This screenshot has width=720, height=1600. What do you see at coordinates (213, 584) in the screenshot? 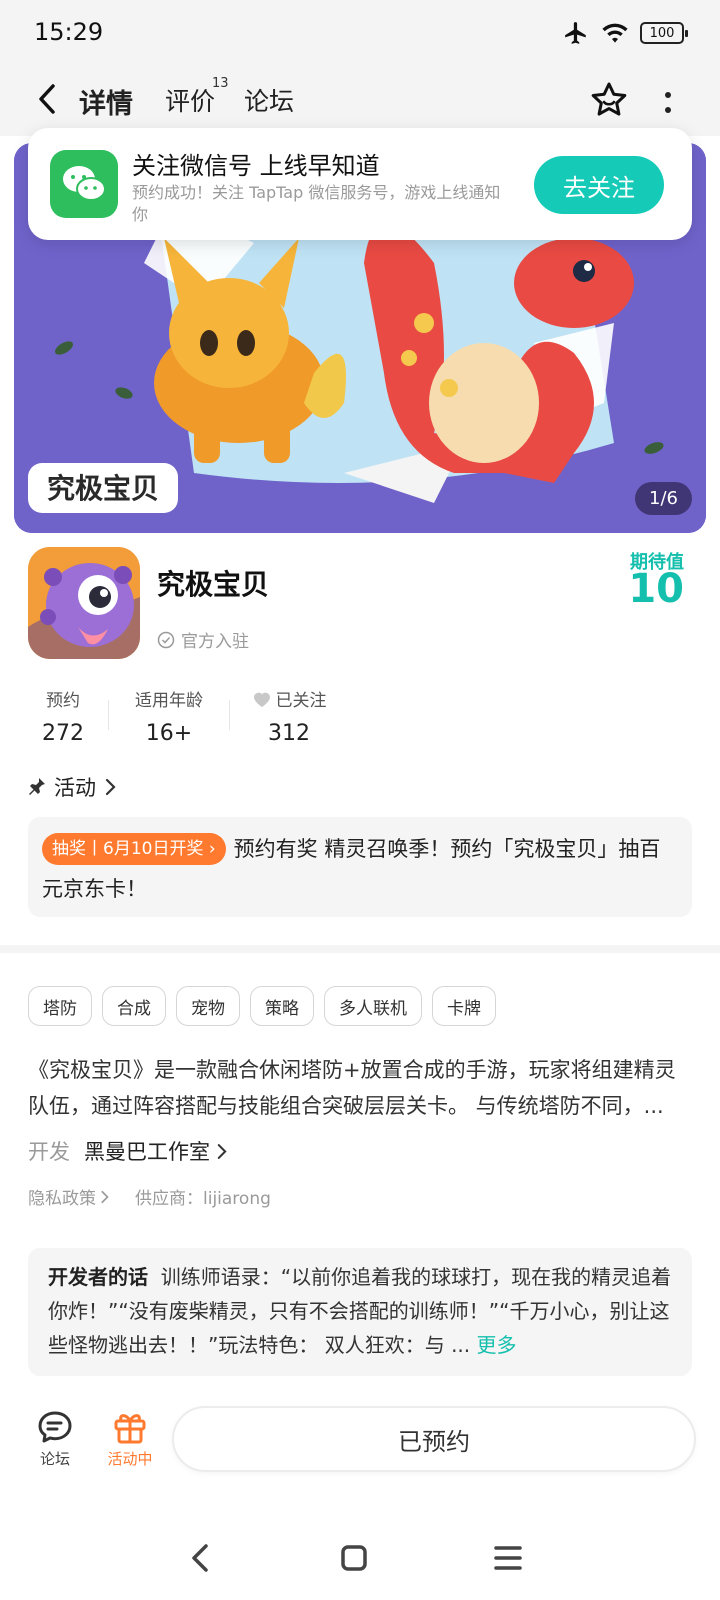
I see `game-title: 究极宝贝` at bounding box center [213, 584].